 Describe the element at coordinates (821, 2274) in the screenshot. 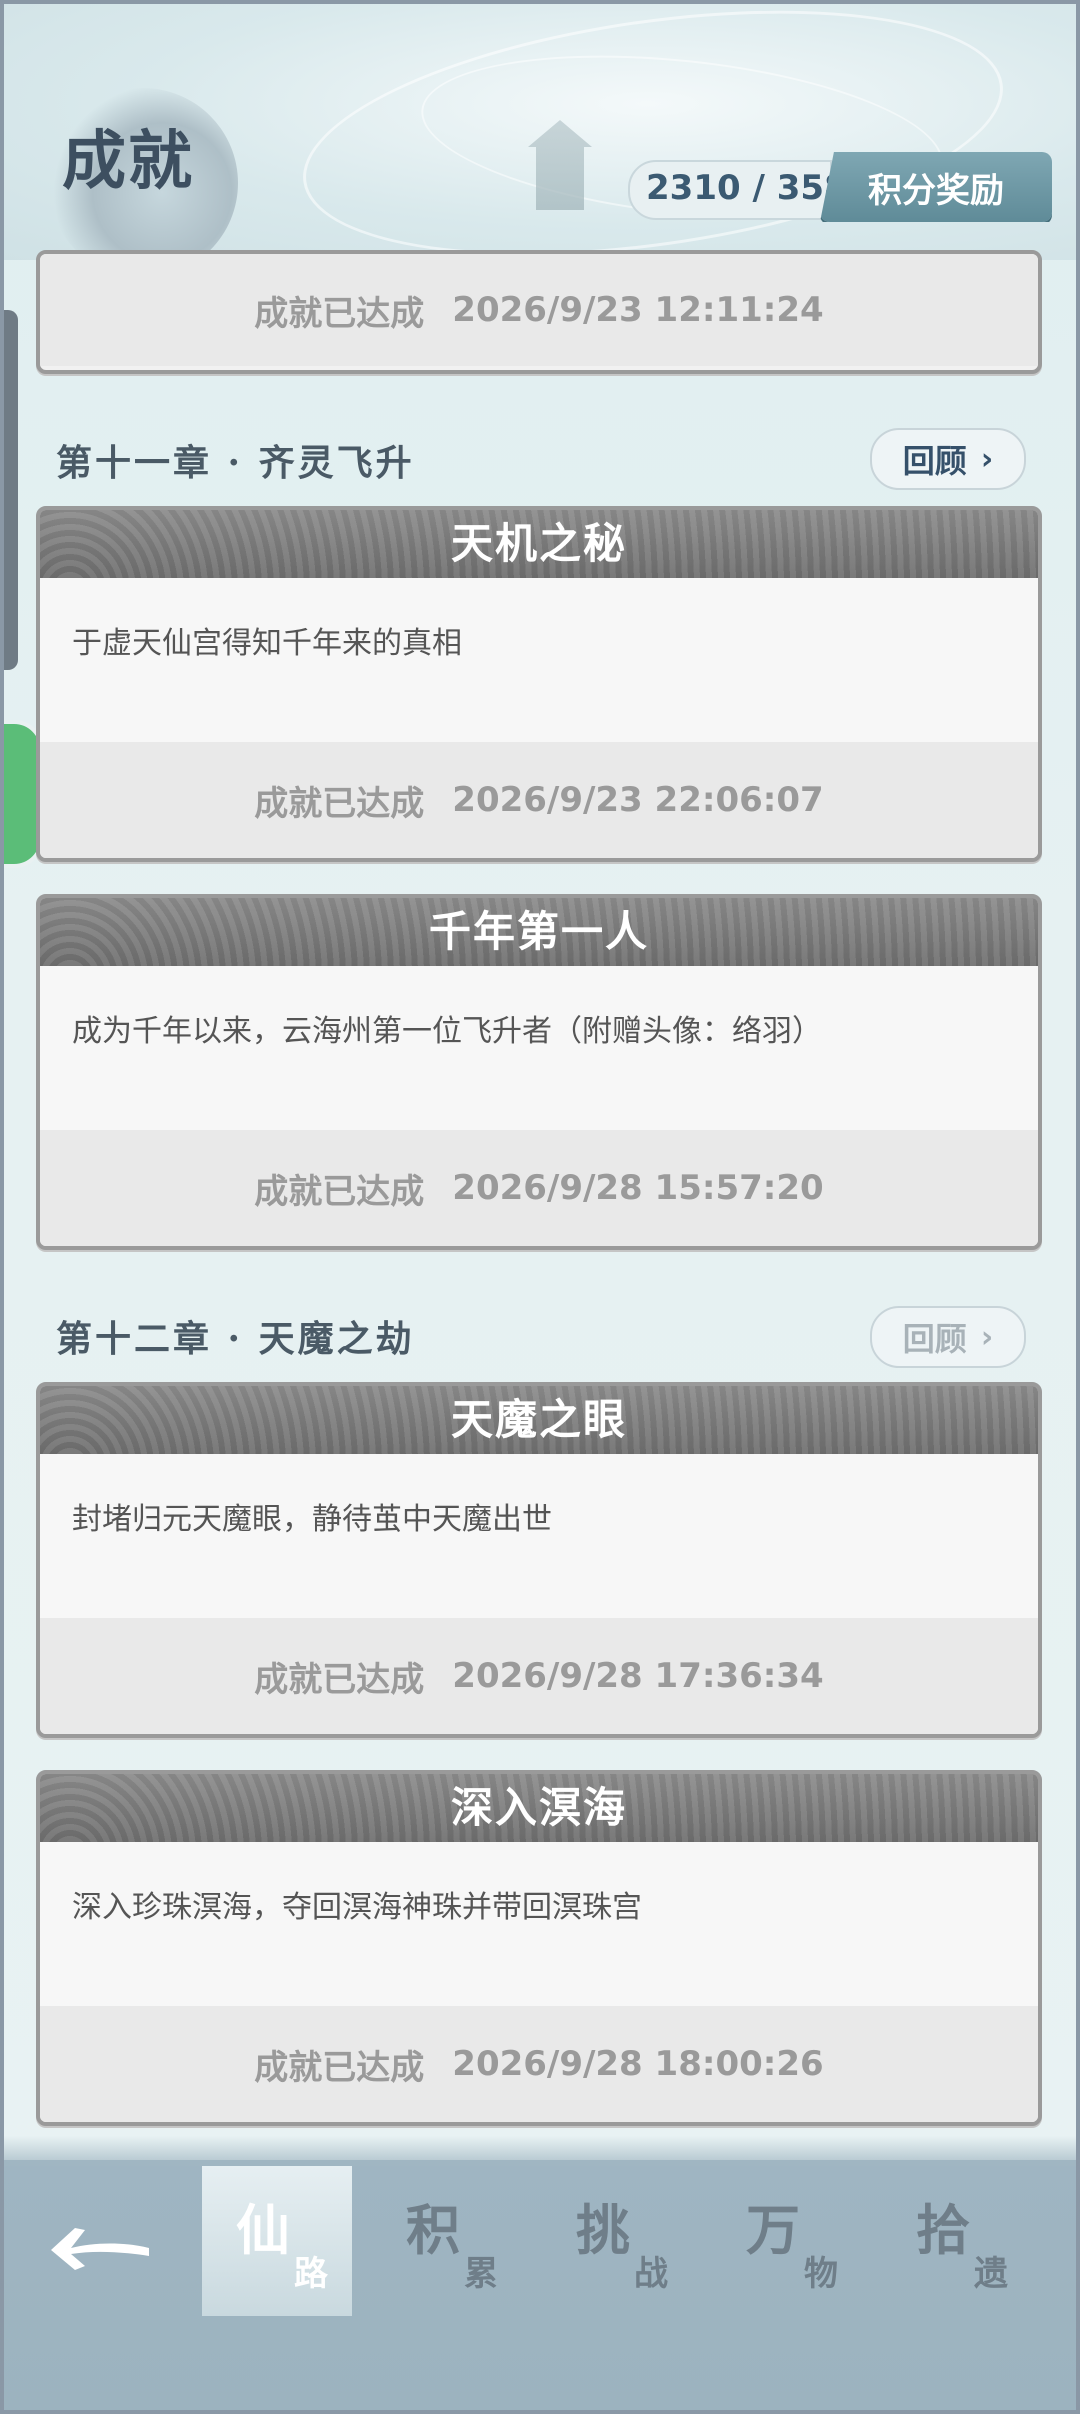

I see `tab-sub-char: 物` at that location.